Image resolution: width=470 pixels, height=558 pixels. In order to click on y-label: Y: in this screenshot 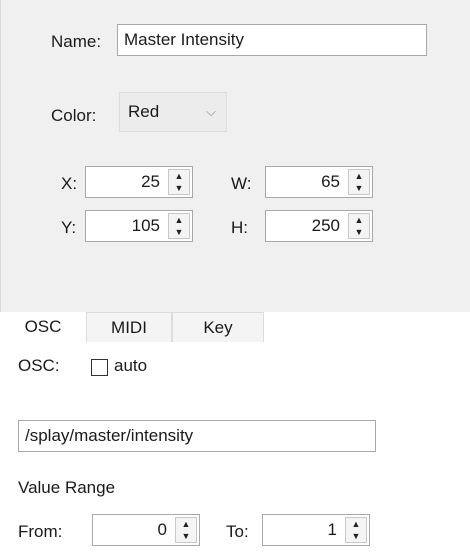, I will do `click(69, 227)`.